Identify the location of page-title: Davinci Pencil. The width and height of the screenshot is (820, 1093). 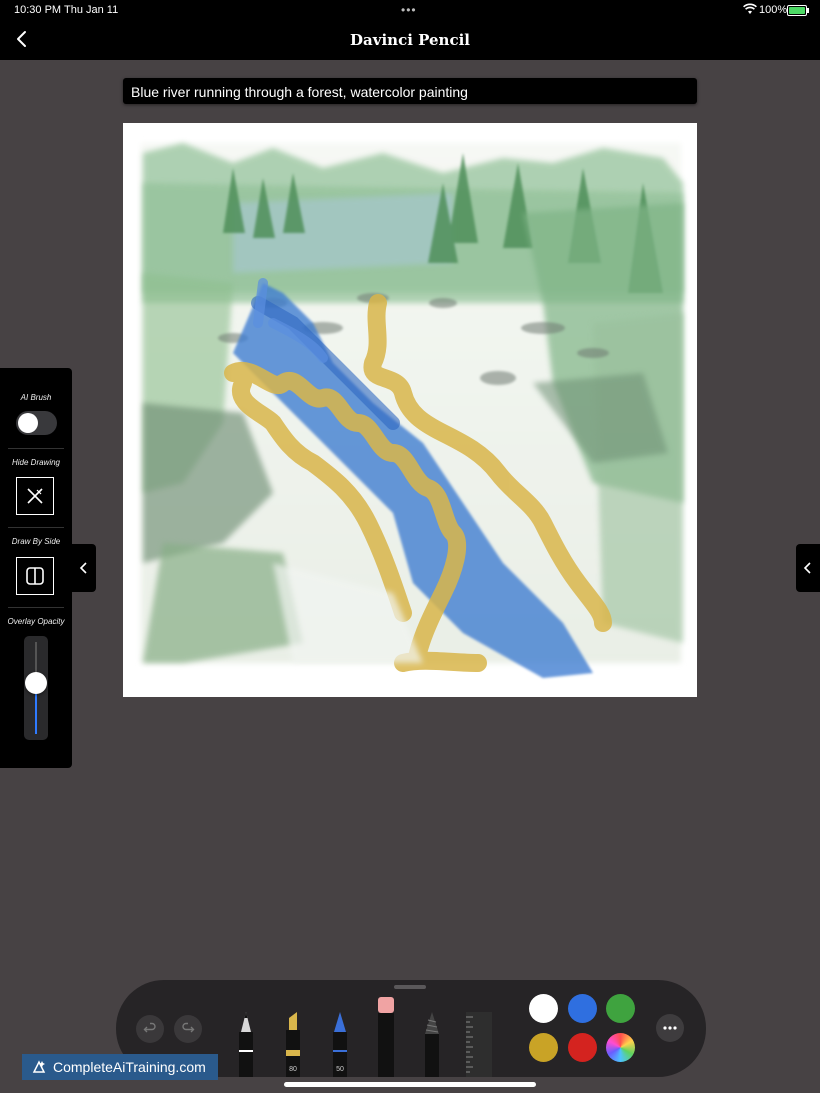
(410, 40).